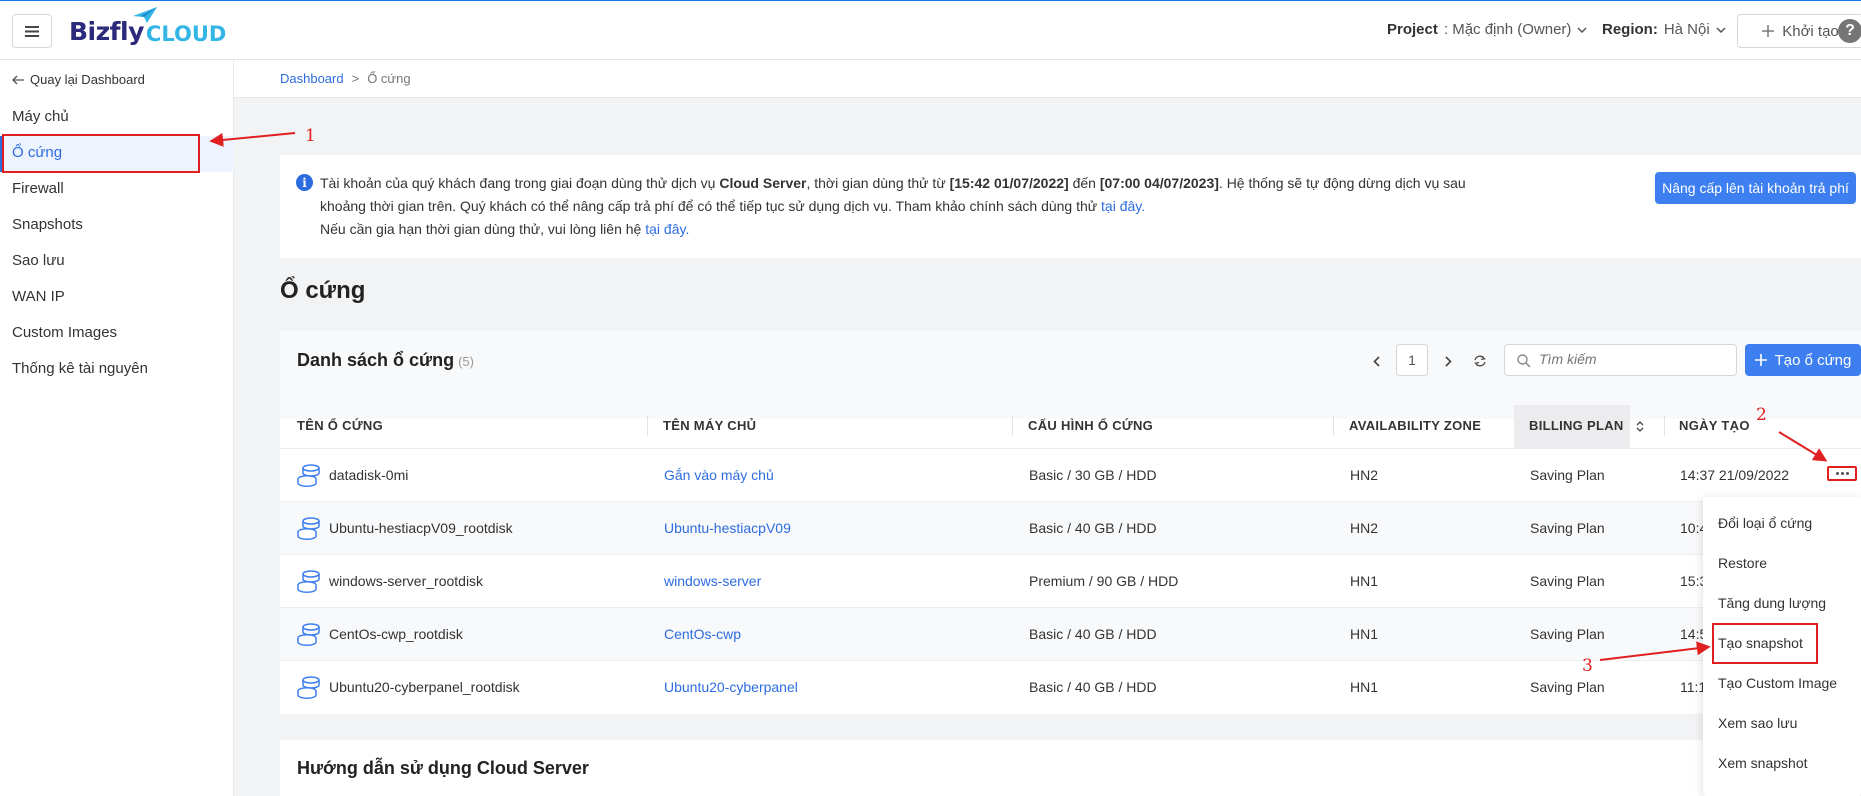  Describe the element at coordinates (1587, 666) in the screenshot. I see `annotation-label-3: 3` at that location.